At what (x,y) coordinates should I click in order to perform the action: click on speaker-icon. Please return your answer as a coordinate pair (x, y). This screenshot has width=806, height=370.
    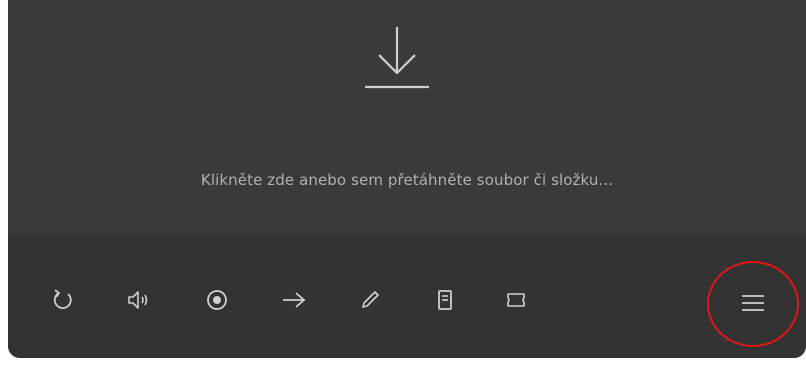
    Looking at the image, I should click on (139, 300).